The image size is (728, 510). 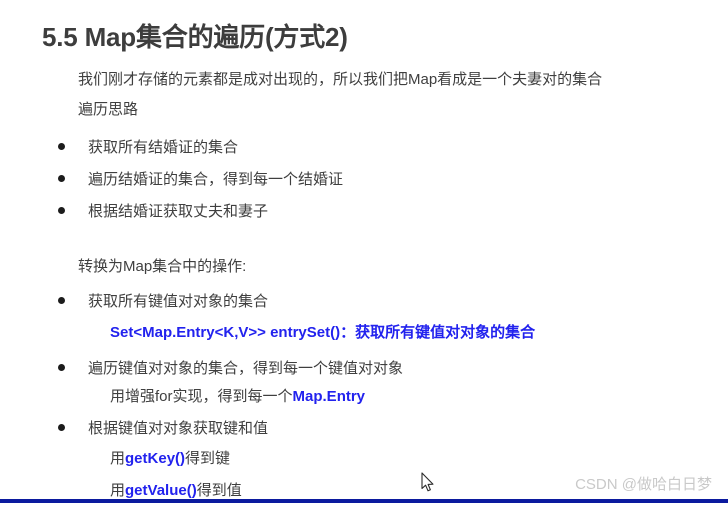 What do you see at coordinates (208, 458) in the screenshot?
I see `getkey-hint-suffix: 得到键` at bounding box center [208, 458].